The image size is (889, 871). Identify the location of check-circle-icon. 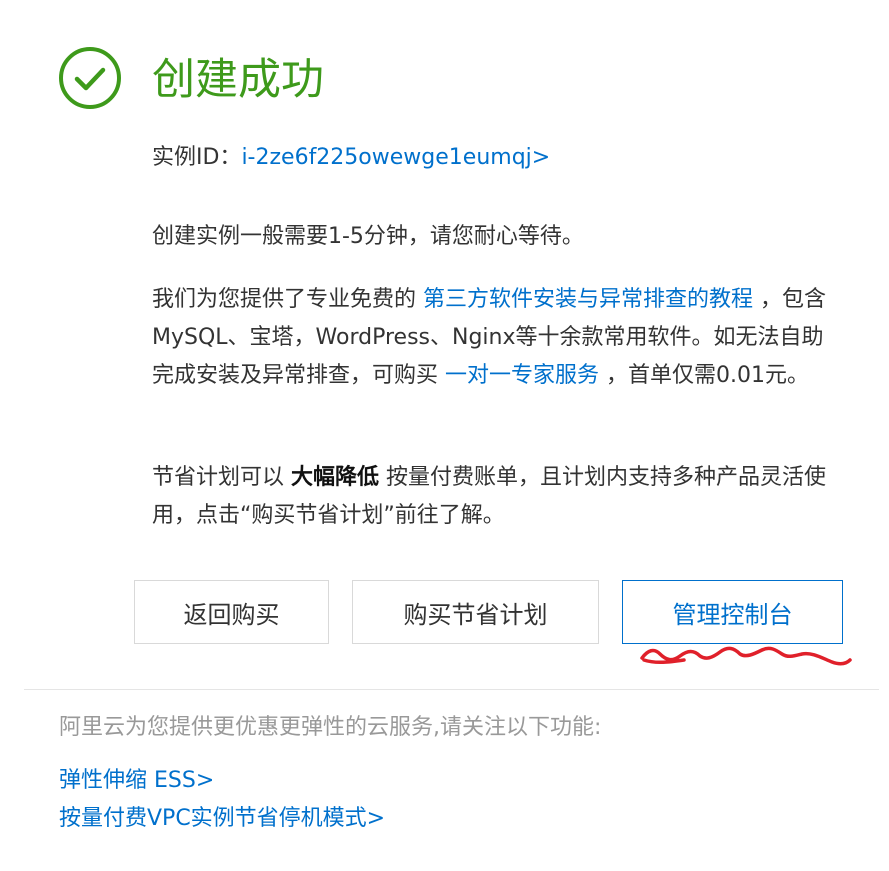
(90, 78).